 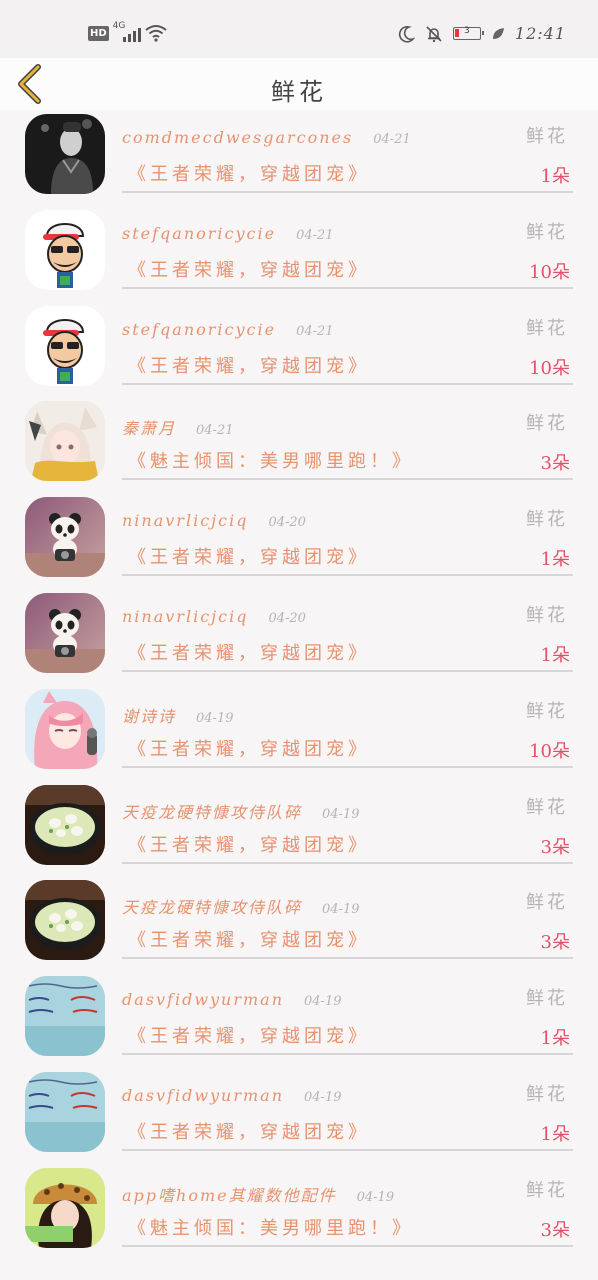 I want to click on sender-name: comdmecdwesgarcones 04-21, so click(x=266, y=137).